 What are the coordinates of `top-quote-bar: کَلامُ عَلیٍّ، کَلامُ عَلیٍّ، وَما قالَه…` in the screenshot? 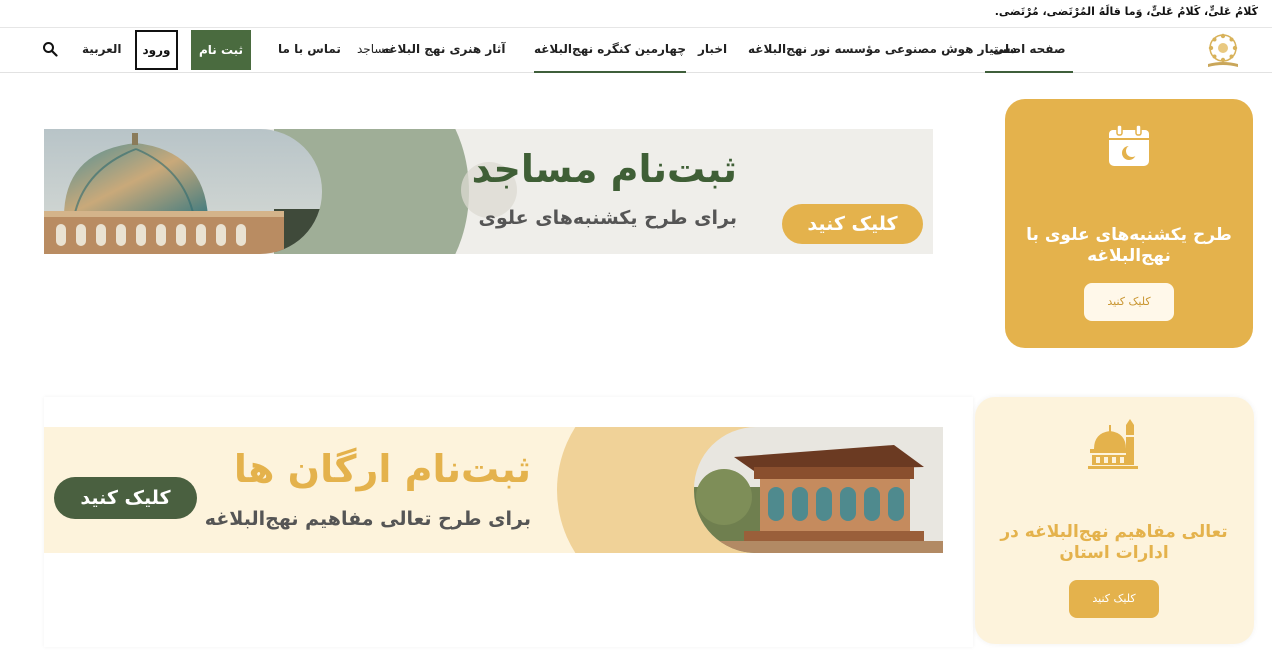 It's located at (636, 14).